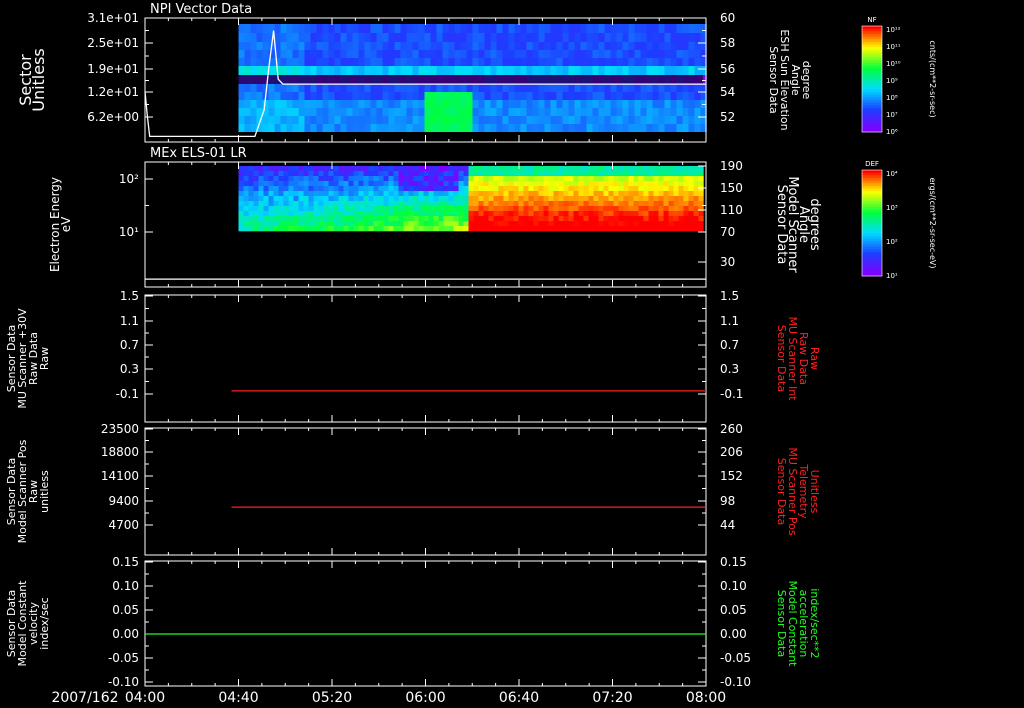  I want to click on y-right-label-line: Raw, so click(814, 358).